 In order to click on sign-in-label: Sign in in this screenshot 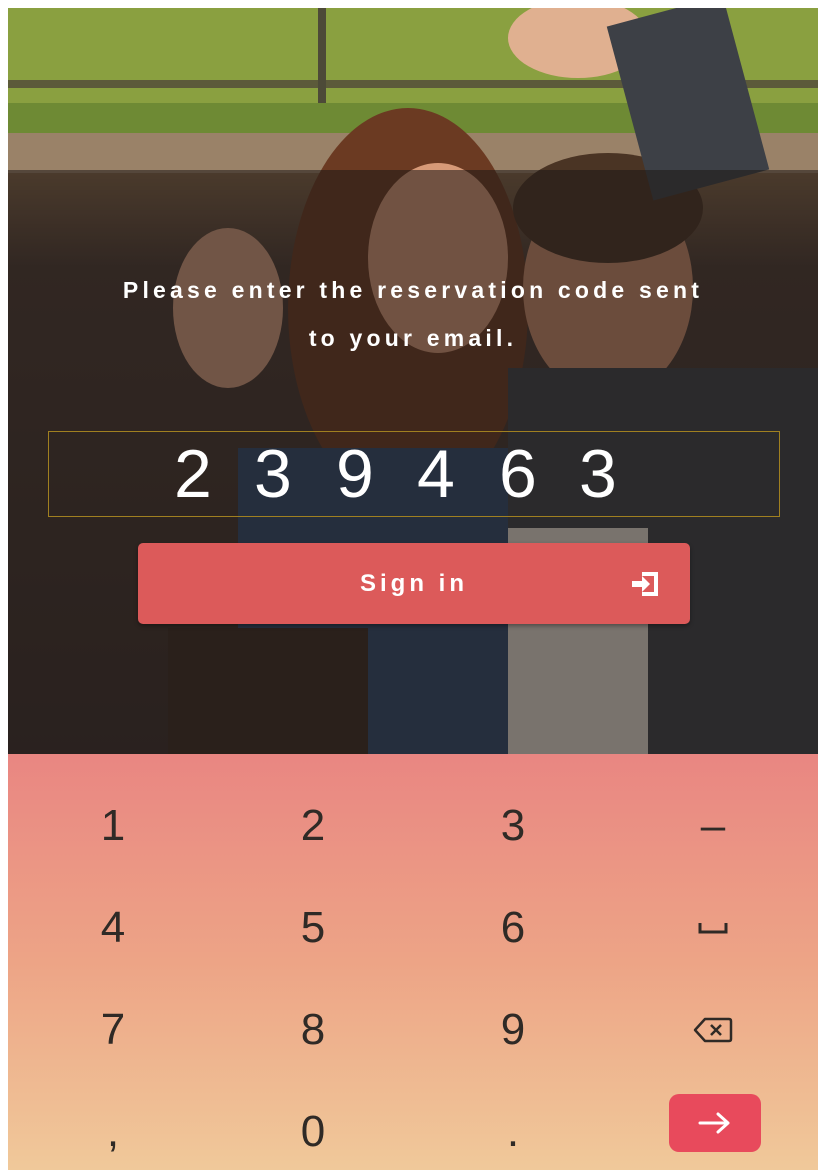, I will do `click(414, 583)`.